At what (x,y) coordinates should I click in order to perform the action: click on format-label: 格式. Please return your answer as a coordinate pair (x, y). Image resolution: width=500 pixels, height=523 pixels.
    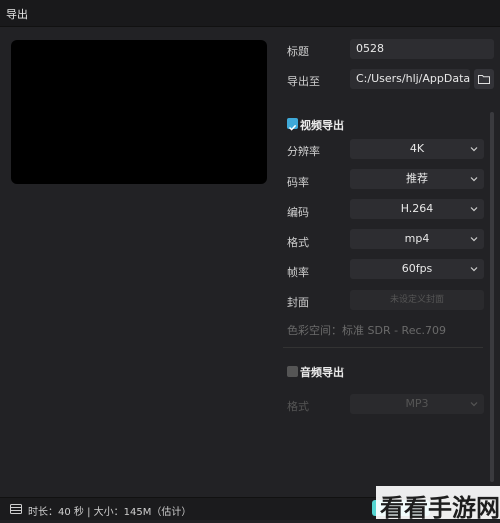
    Looking at the image, I should click on (298, 242).